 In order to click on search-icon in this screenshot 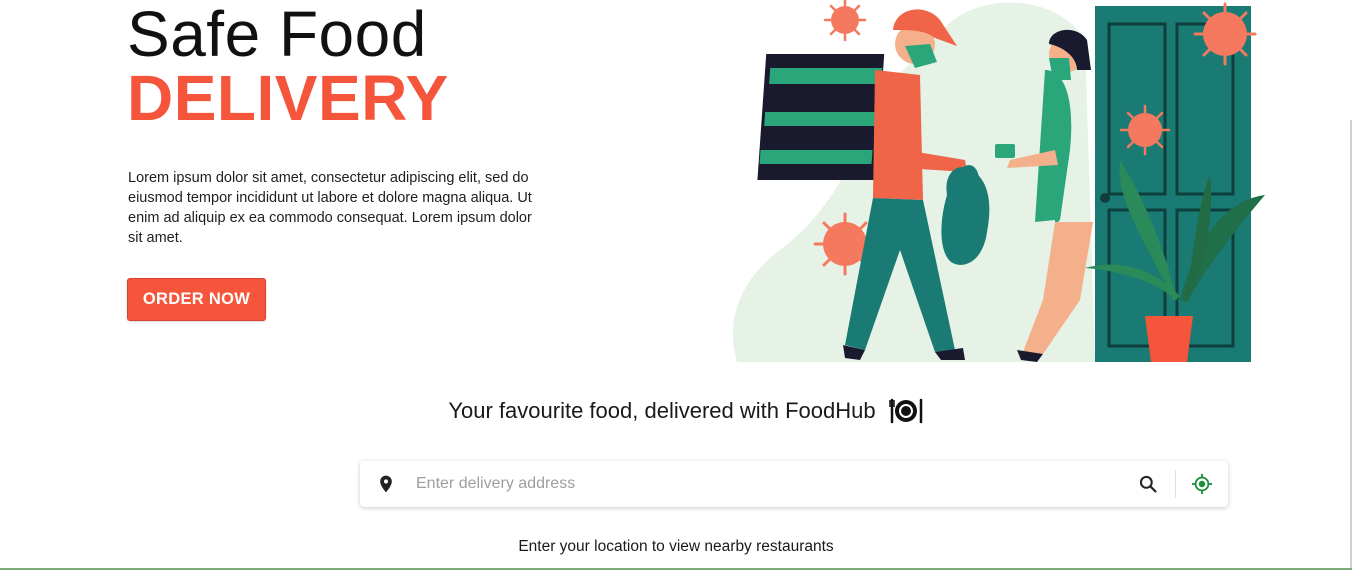, I will do `click(1148, 484)`.